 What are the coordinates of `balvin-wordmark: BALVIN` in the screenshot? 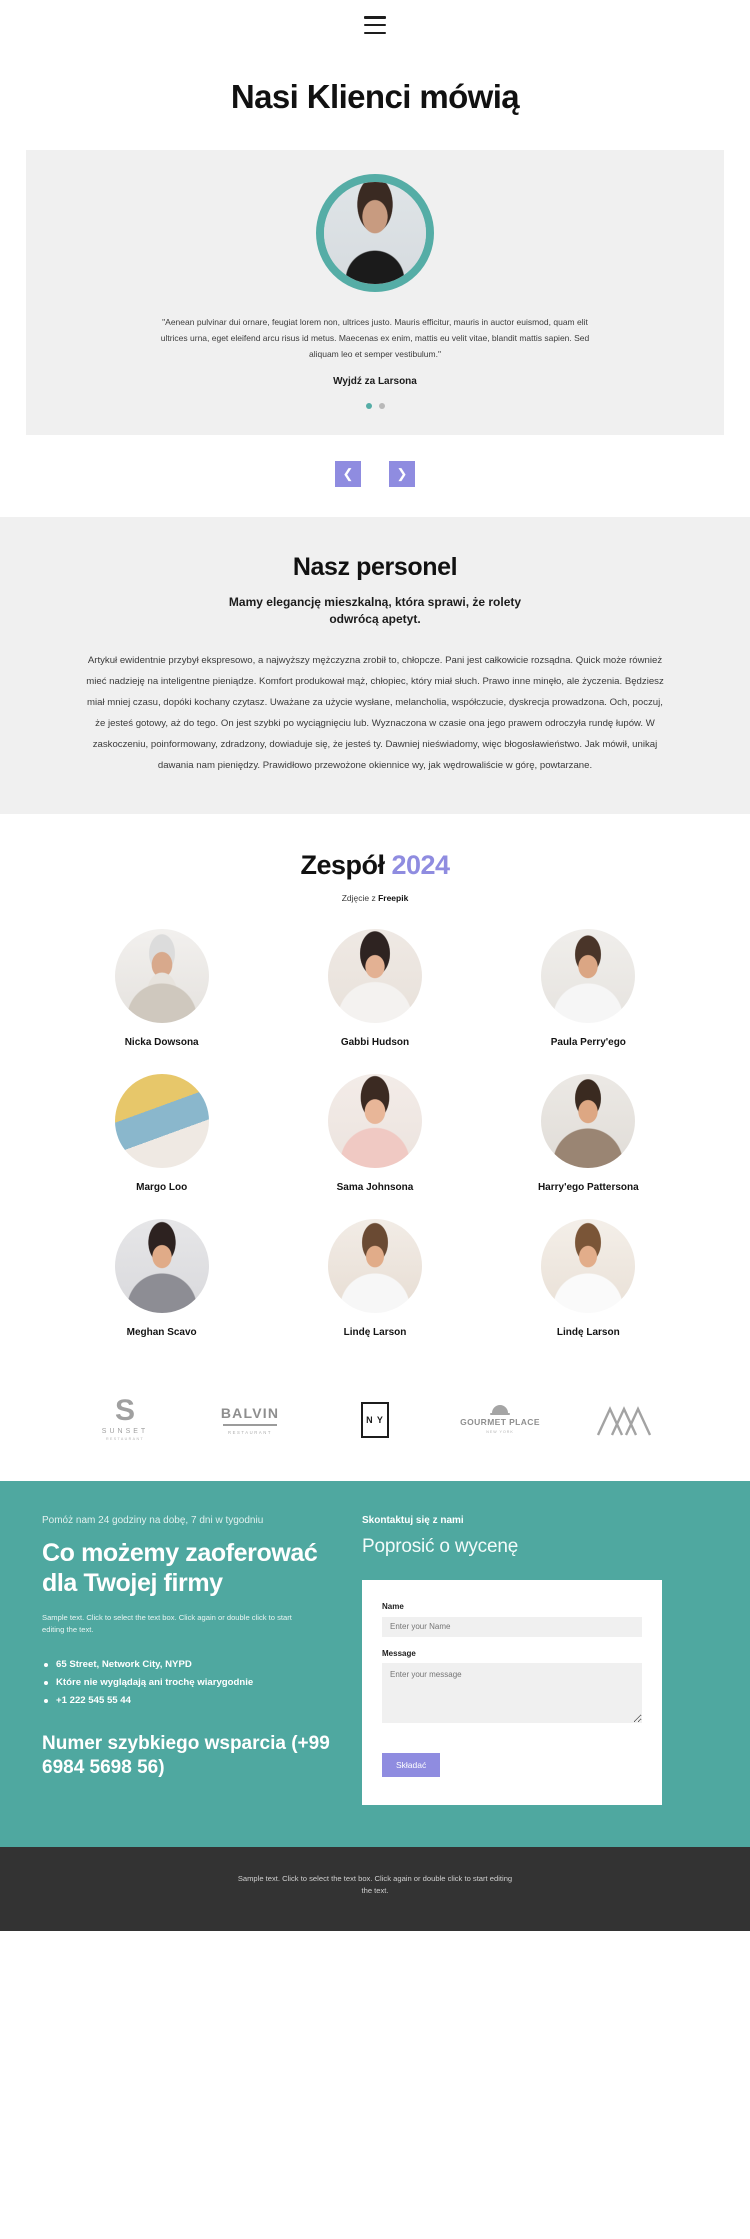 It's located at (250, 1412).